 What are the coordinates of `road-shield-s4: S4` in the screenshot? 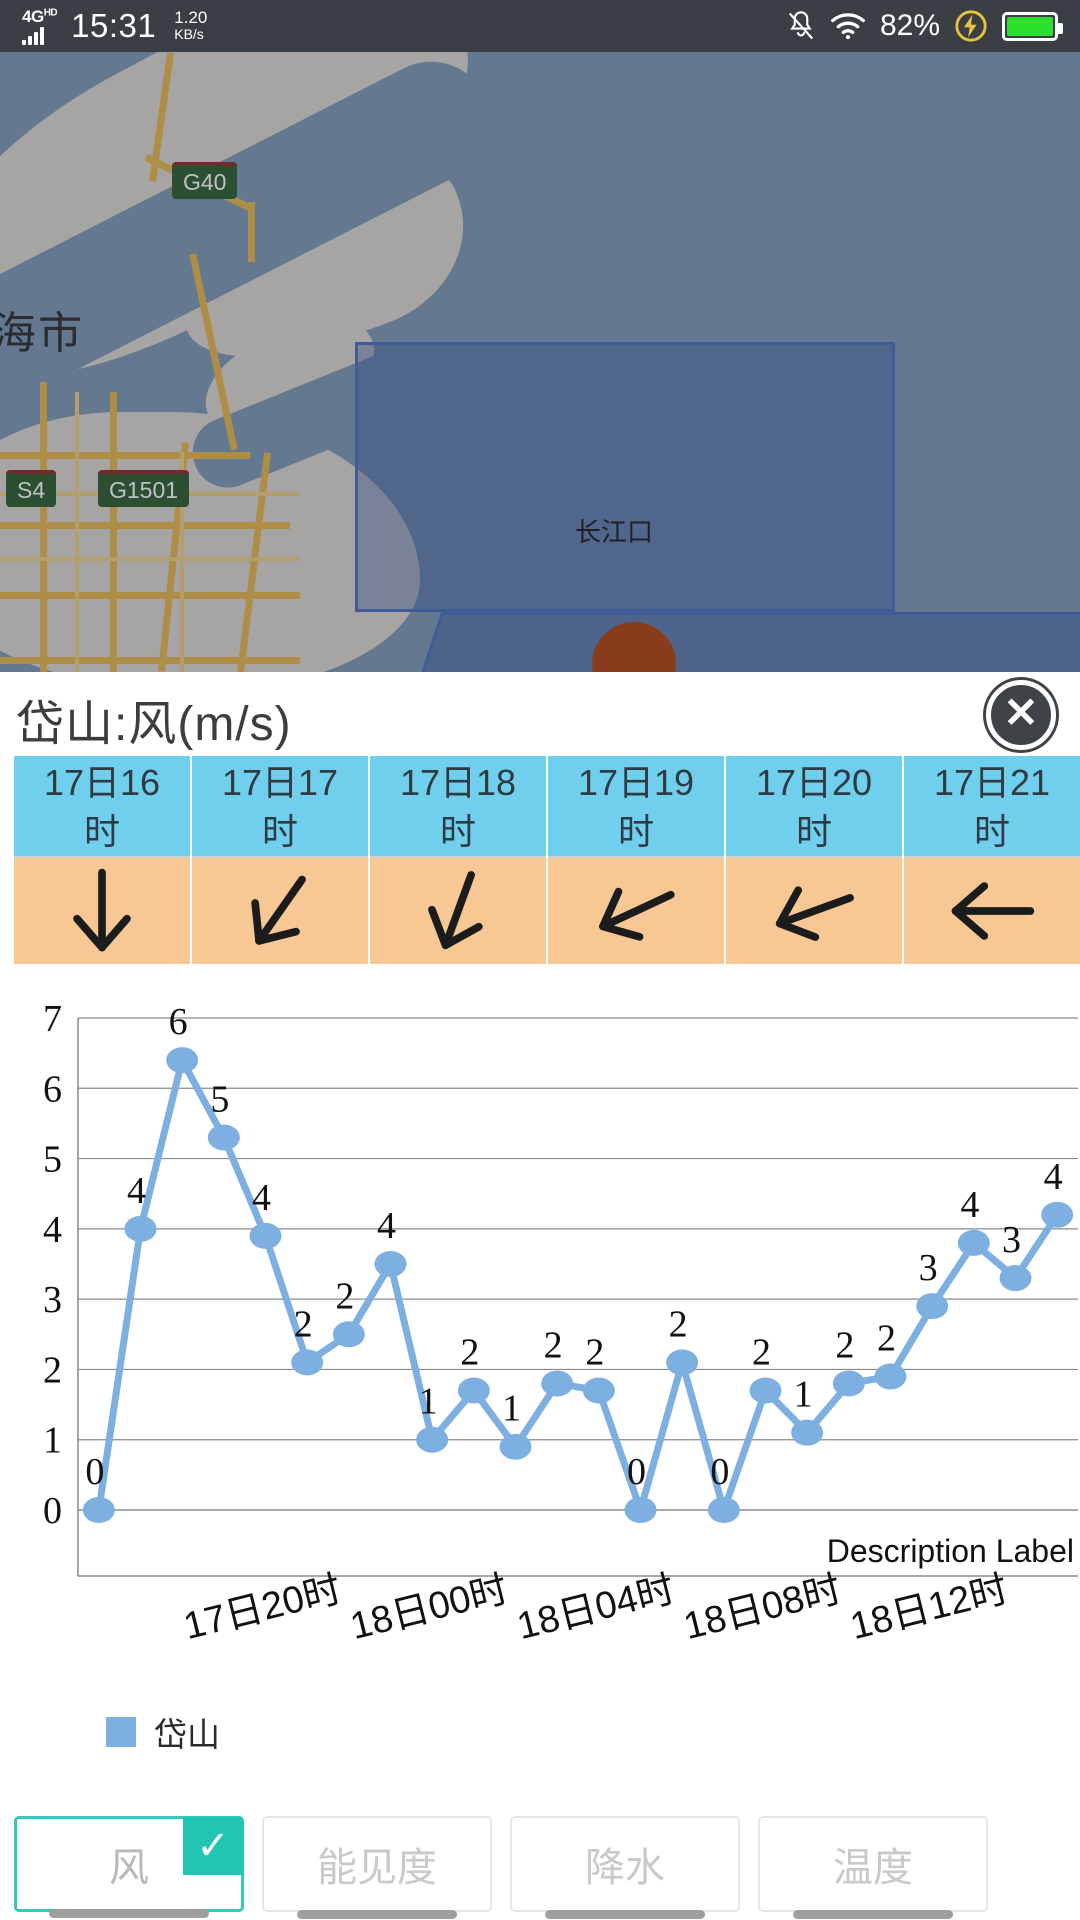 It's located at (31, 488).